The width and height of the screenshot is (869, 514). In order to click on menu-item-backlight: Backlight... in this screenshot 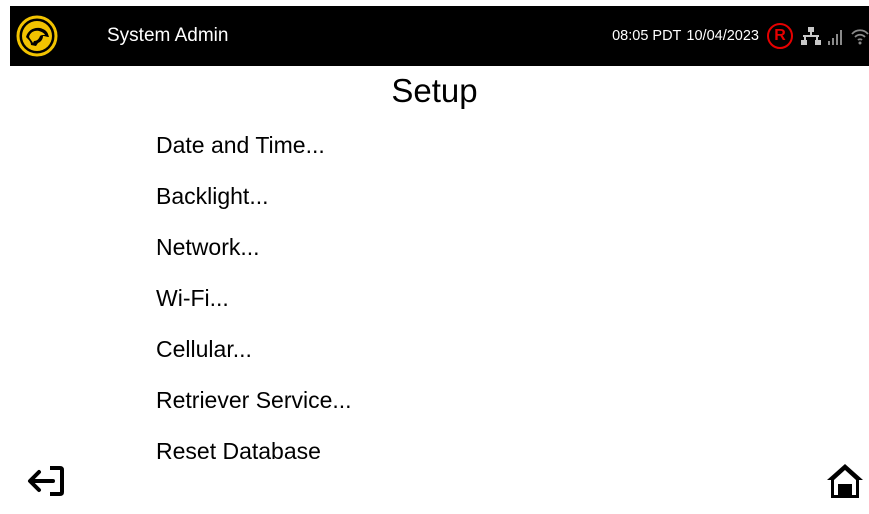, I will do `click(254, 203)`.